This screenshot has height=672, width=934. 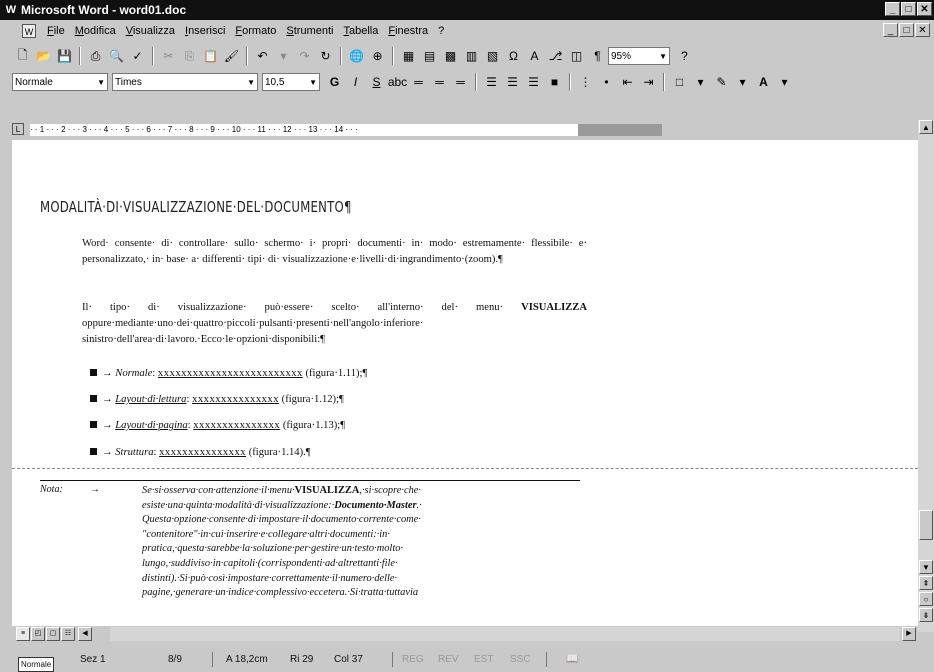 I want to click on highlight-icon: ✎, so click(x=721, y=82).